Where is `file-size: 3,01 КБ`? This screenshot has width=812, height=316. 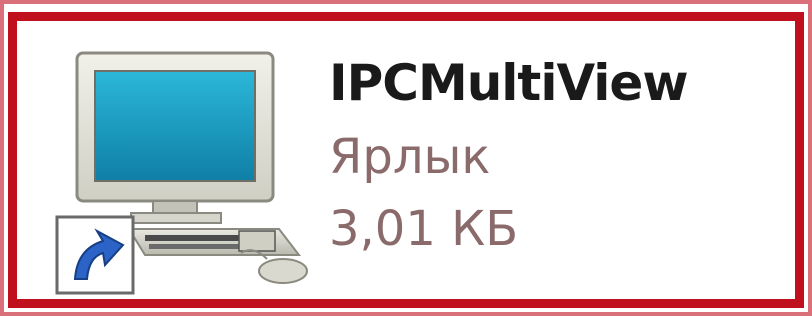 file-size: 3,01 КБ is located at coordinates (424, 229).